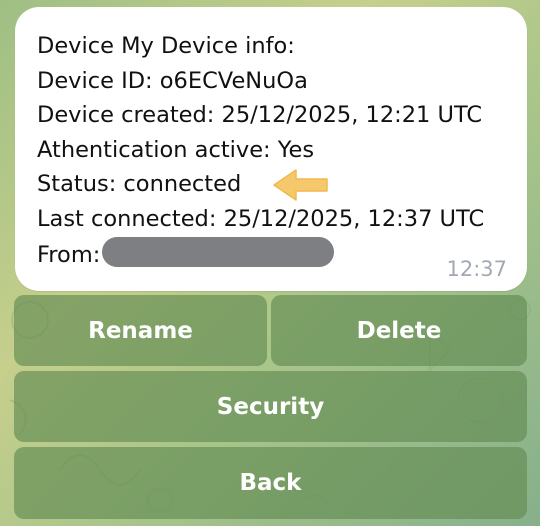 The height and width of the screenshot is (526, 540). Describe the element at coordinates (399, 330) in the screenshot. I see `delete-button: Delete` at that location.